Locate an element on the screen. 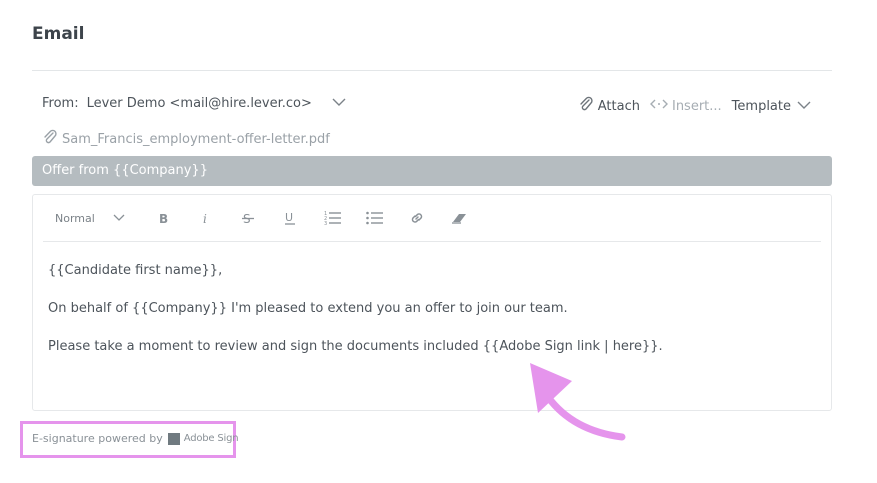 The width and height of the screenshot is (877, 483). adobe-sign-logo-icon is located at coordinates (173, 438).